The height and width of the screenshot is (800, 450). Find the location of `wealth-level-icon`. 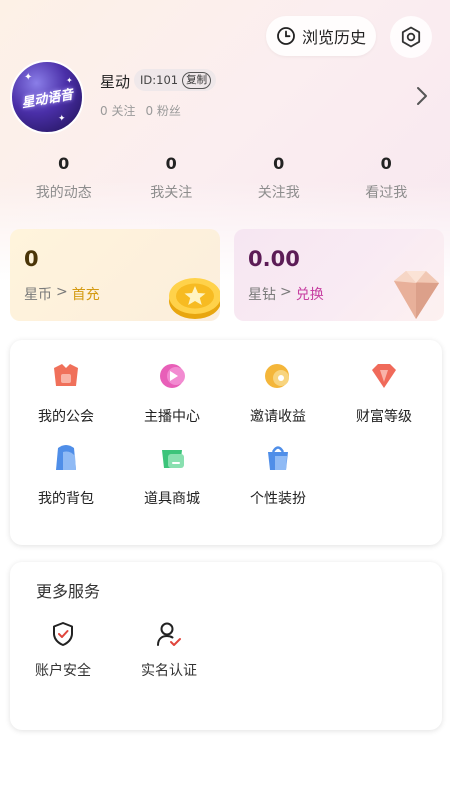

wealth-level-icon is located at coordinates (384, 376).